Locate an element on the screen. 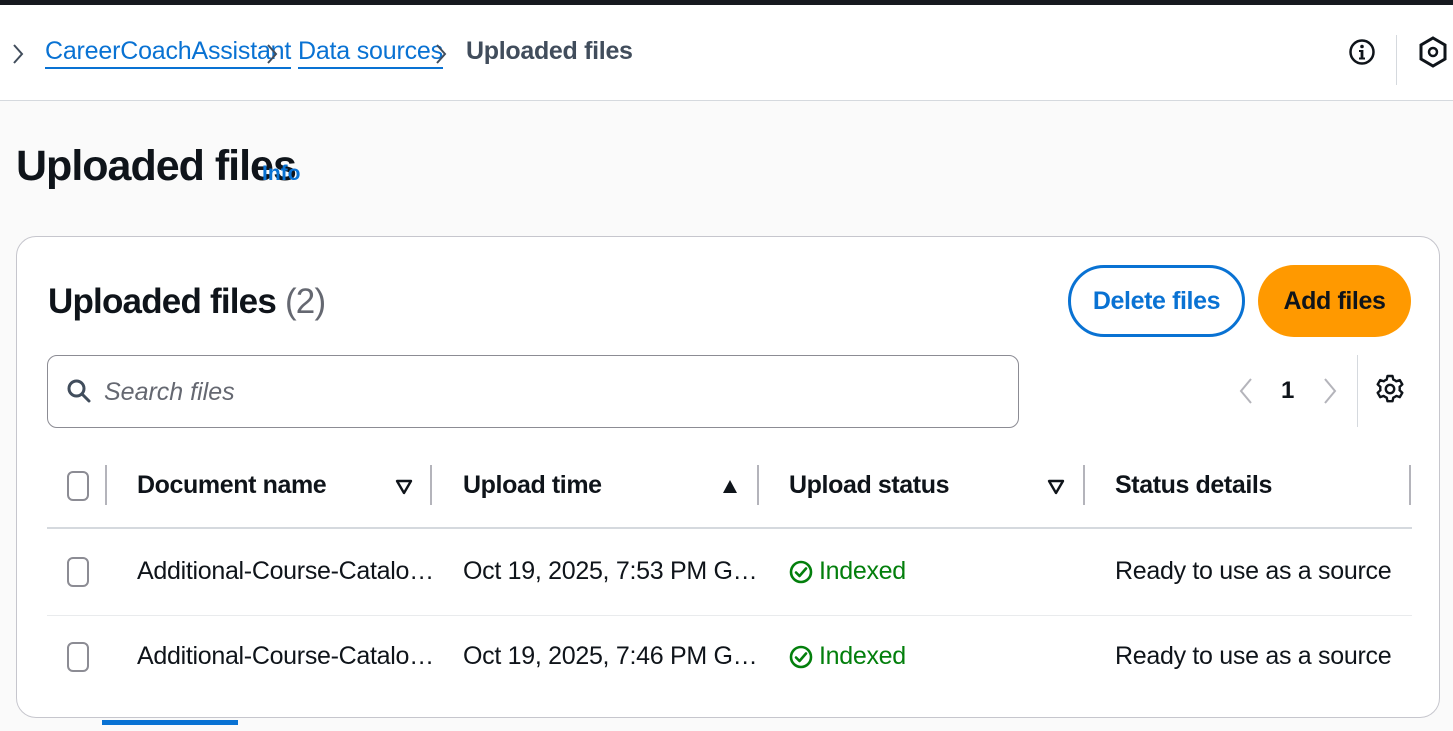 The image size is (1453, 731). breadcrumb-current: Uploaded files is located at coordinates (549, 51).